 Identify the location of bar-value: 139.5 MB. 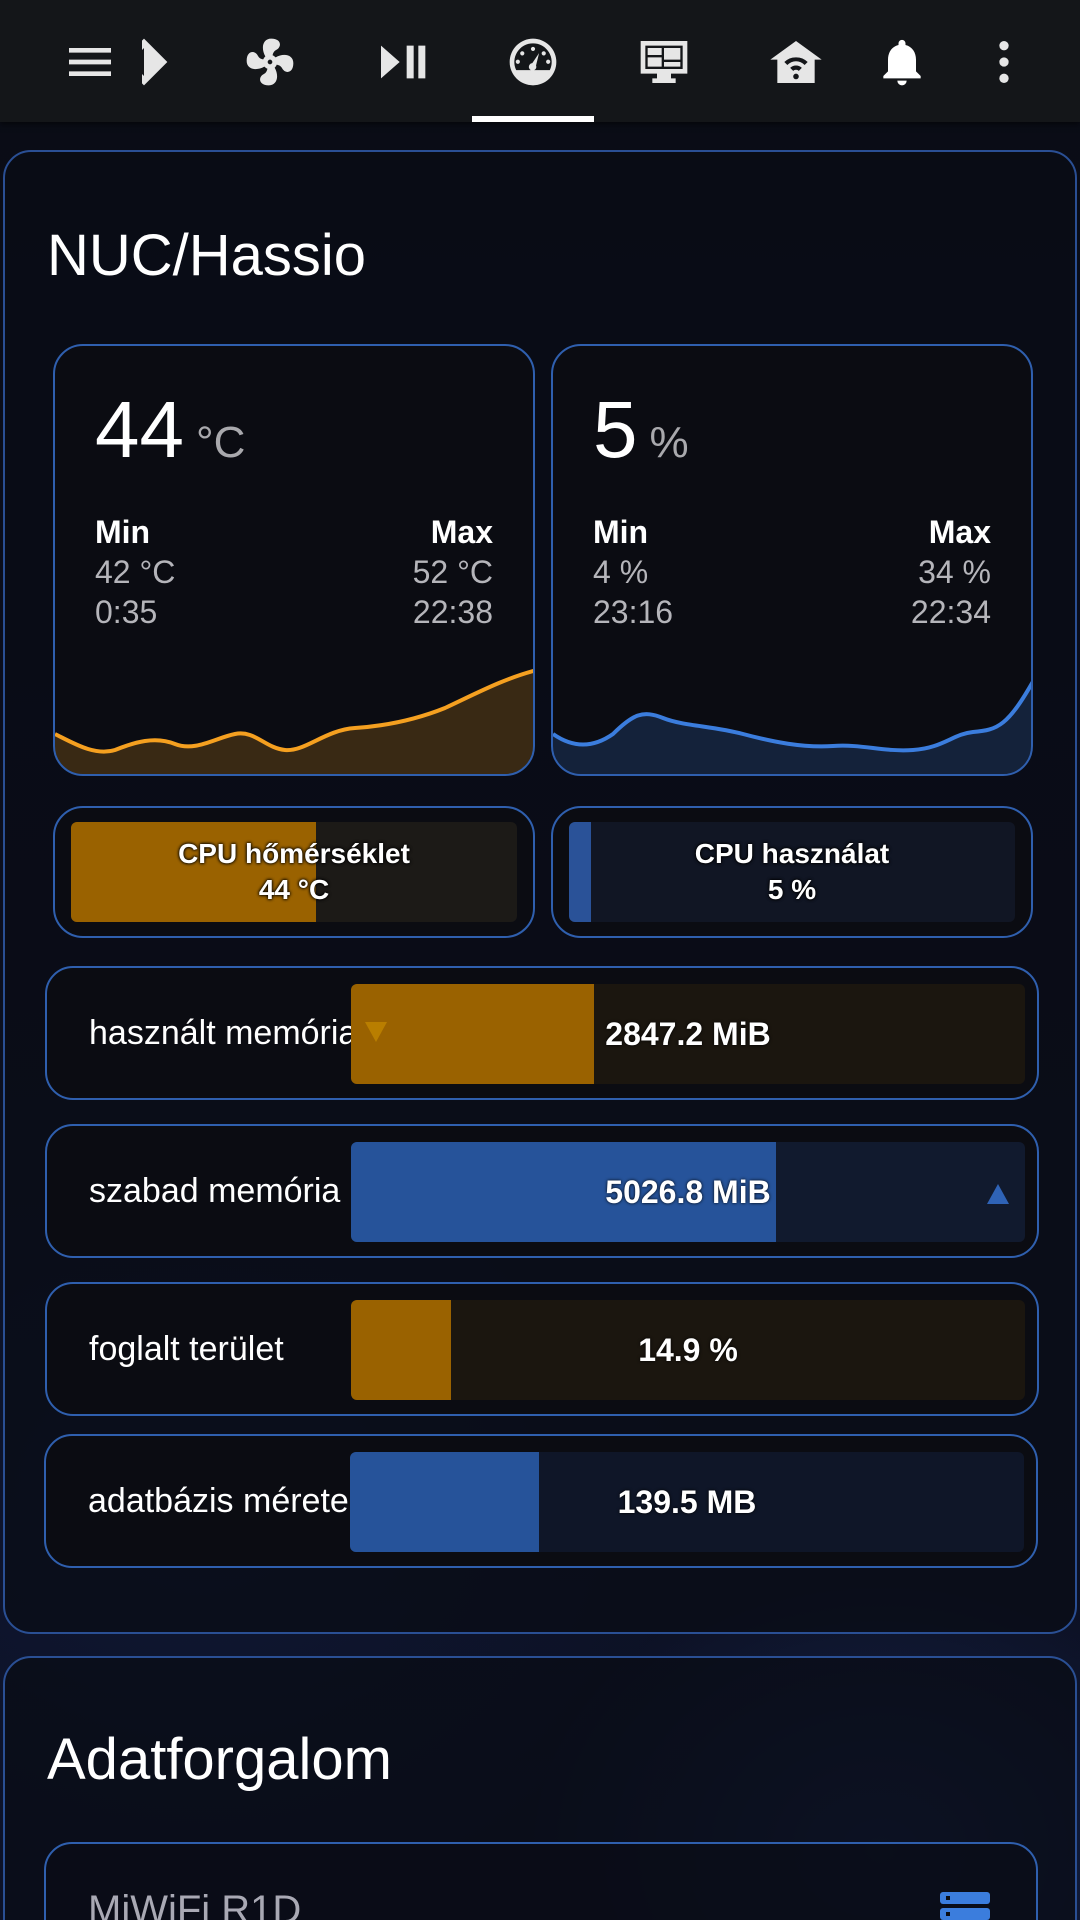
(687, 1501).